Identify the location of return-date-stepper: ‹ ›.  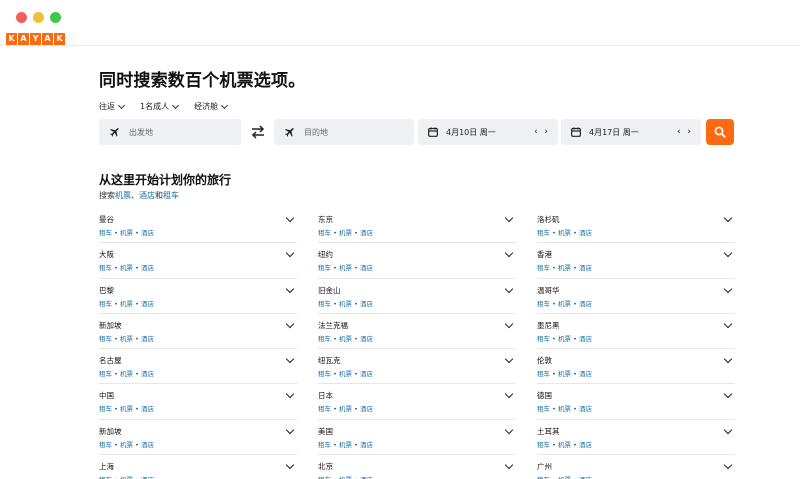
(685, 132).